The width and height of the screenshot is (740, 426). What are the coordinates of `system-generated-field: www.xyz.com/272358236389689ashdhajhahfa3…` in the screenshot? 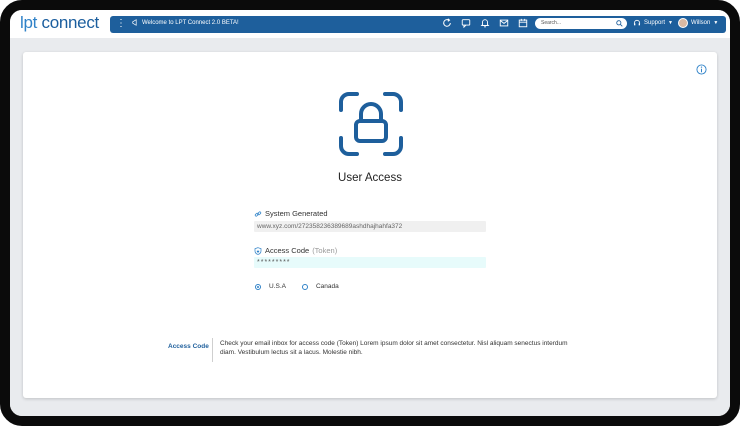 It's located at (370, 226).